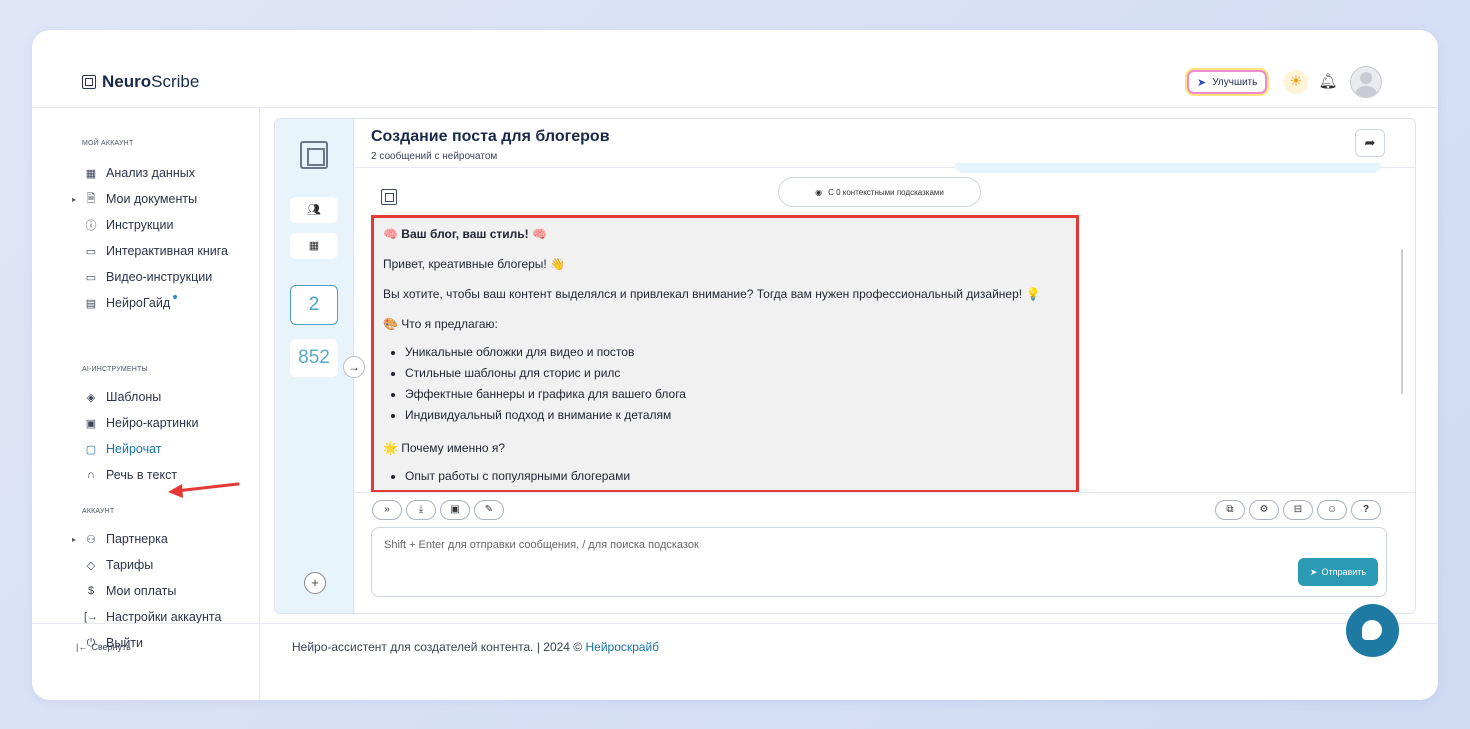  Describe the element at coordinates (140, 82) in the screenshot. I see `app-logo: NeuroScribe` at that location.